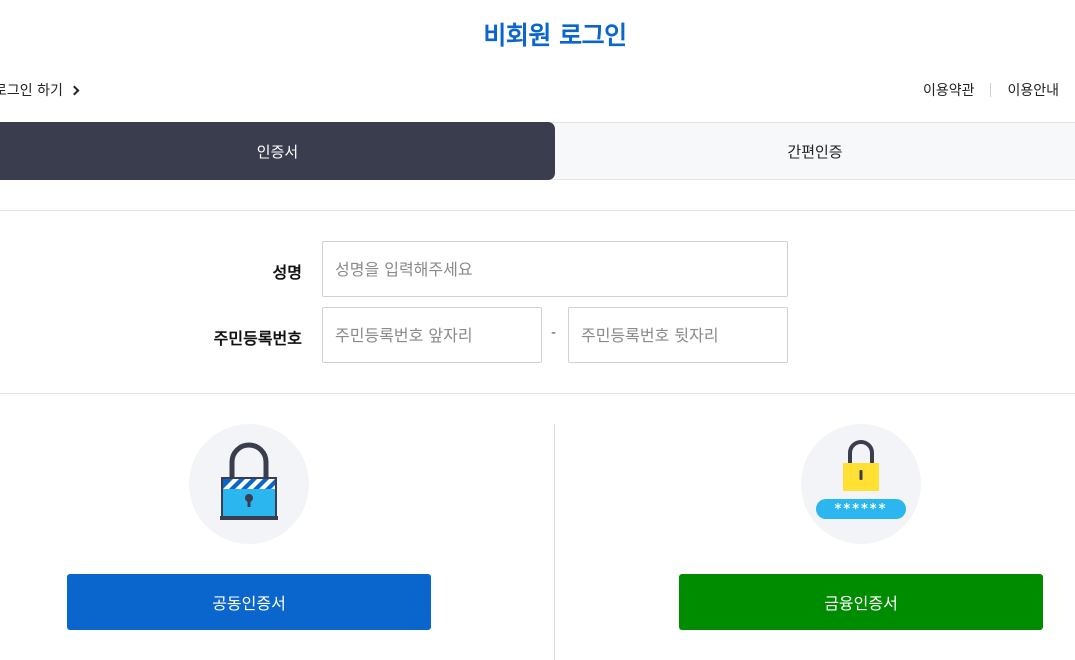 Image resolution: width=1075 pixels, height=660 pixels. I want to click on guide-link: 이용안내, so click(1033, 90).